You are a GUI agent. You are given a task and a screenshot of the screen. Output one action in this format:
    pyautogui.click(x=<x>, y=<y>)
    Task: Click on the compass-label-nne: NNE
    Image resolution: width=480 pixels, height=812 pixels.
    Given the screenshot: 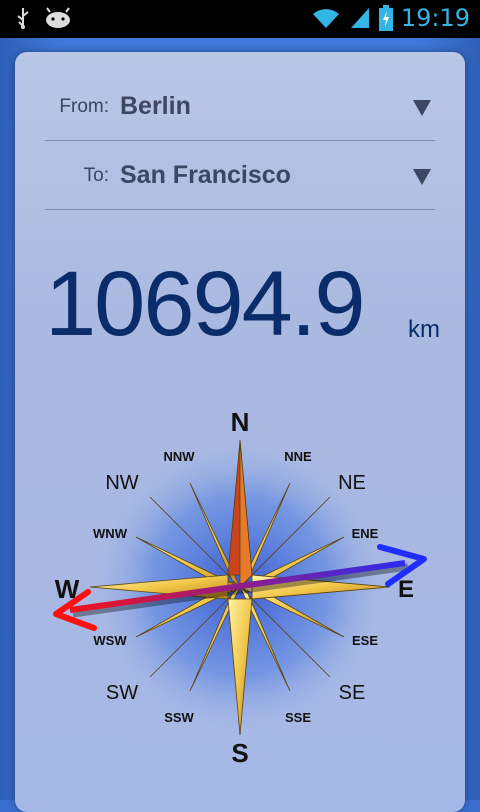 What is the action you would take?
    pyautogui.click(x=298, y=456)
    